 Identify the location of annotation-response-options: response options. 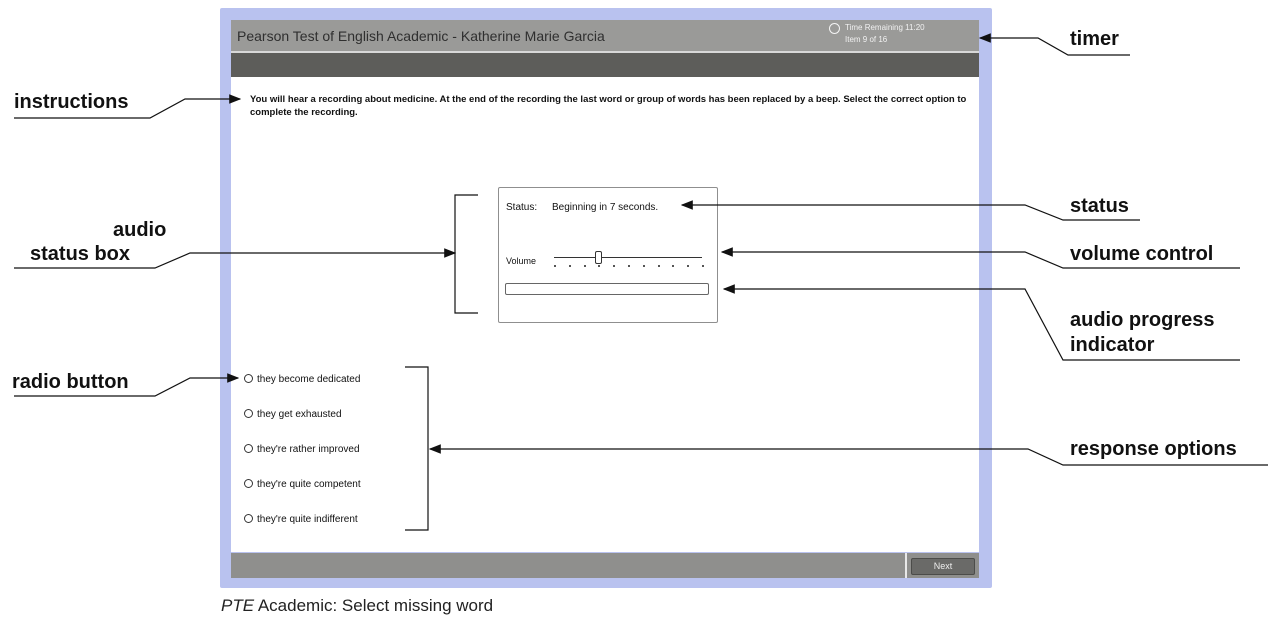
(1153, 449).